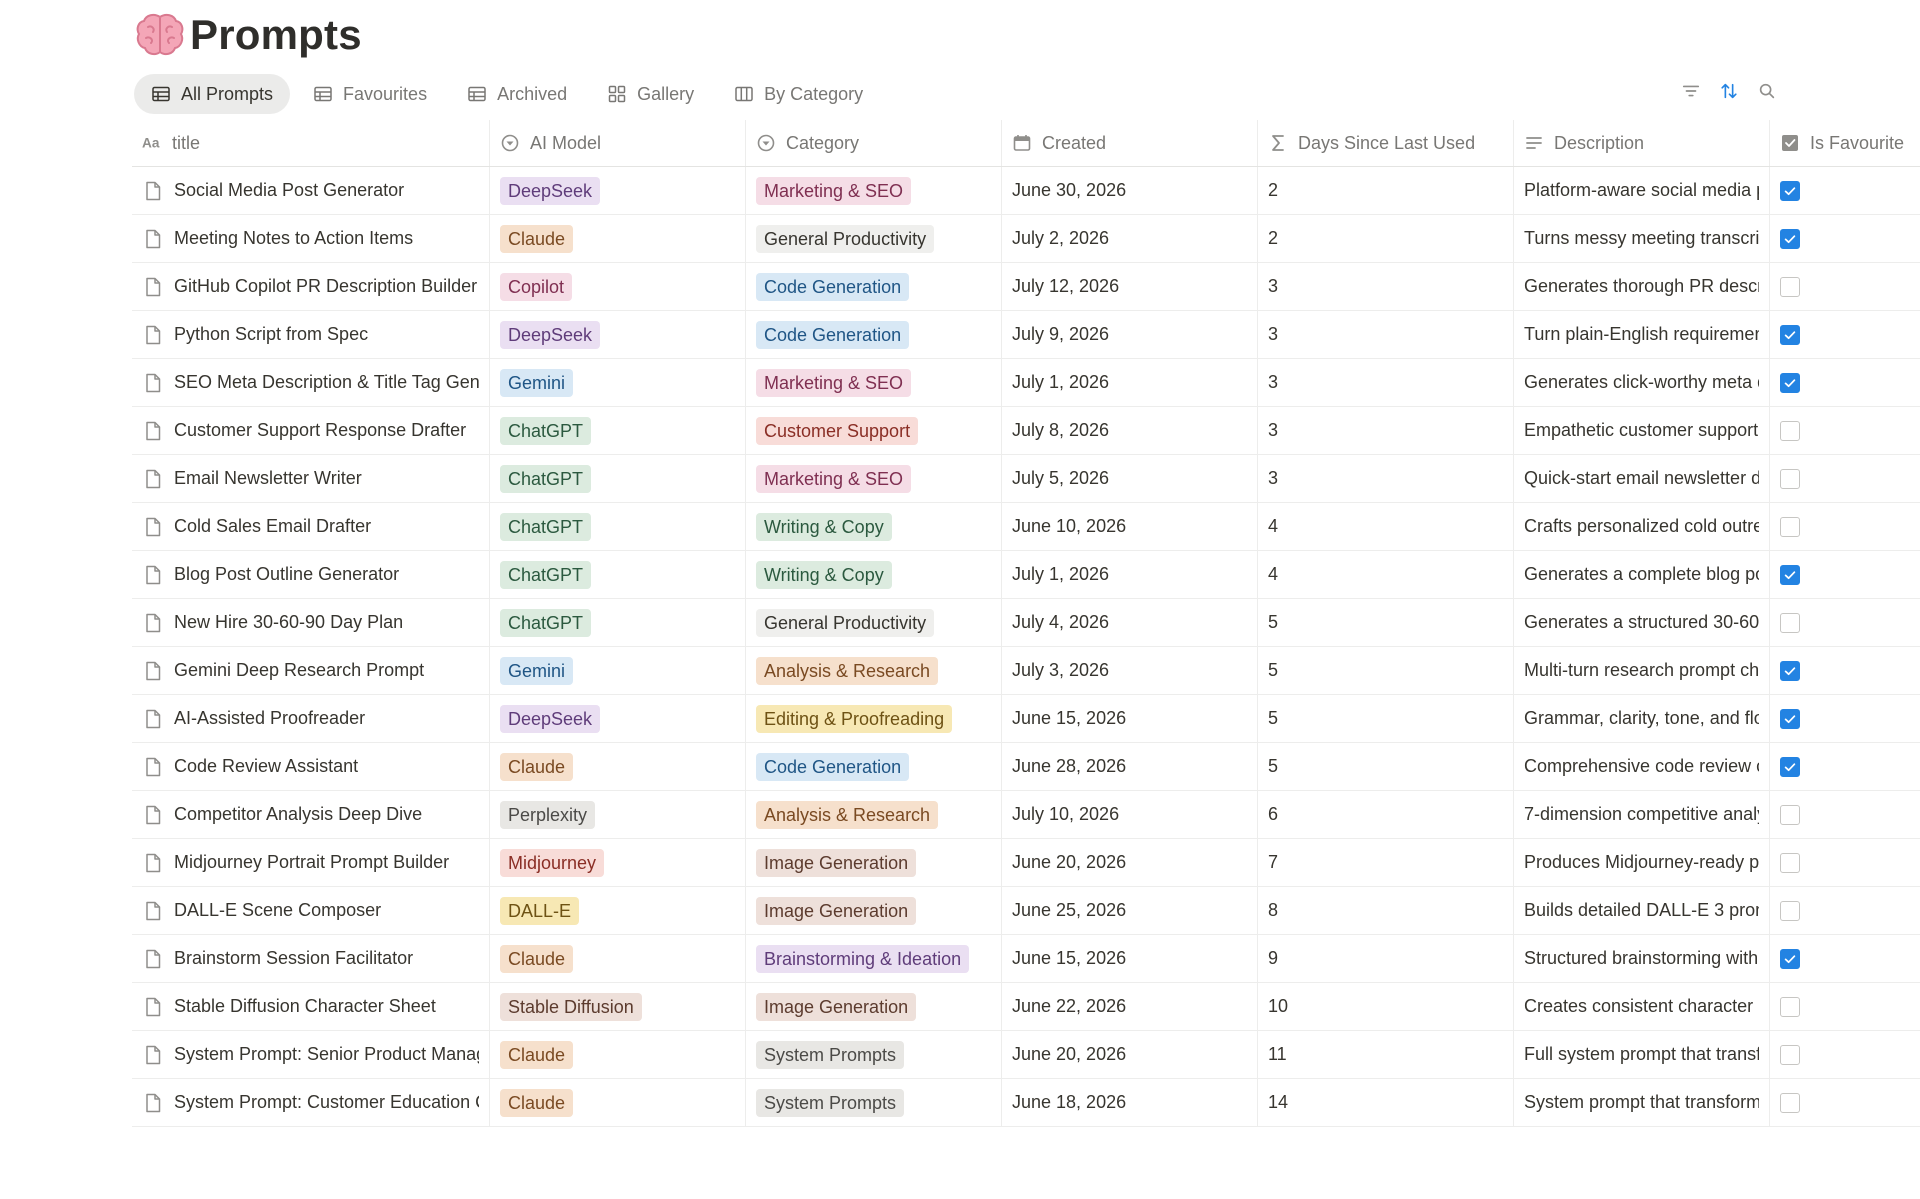 This screenshot has width=1920, height=1199. I want to click on description-cell: Full system prompt that transfo, so click(1642, 1054).